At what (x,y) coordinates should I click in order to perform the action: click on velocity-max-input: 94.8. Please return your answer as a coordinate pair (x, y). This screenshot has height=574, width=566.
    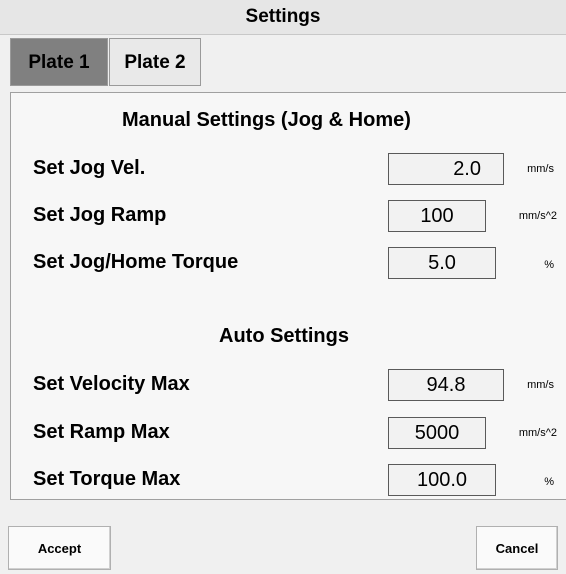
    Looking at the image, I should click on (446, 385).